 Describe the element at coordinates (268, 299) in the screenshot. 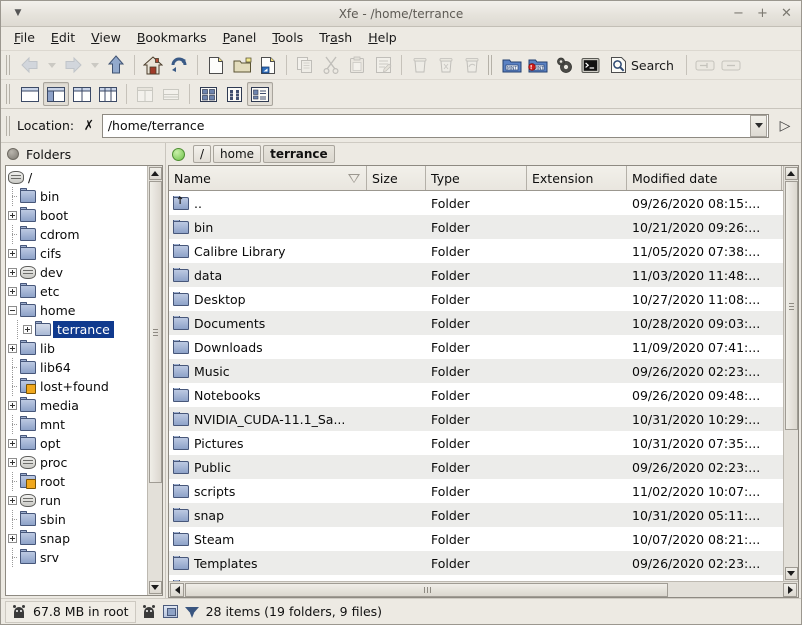

I see `cell-name: Desktop` at that location.